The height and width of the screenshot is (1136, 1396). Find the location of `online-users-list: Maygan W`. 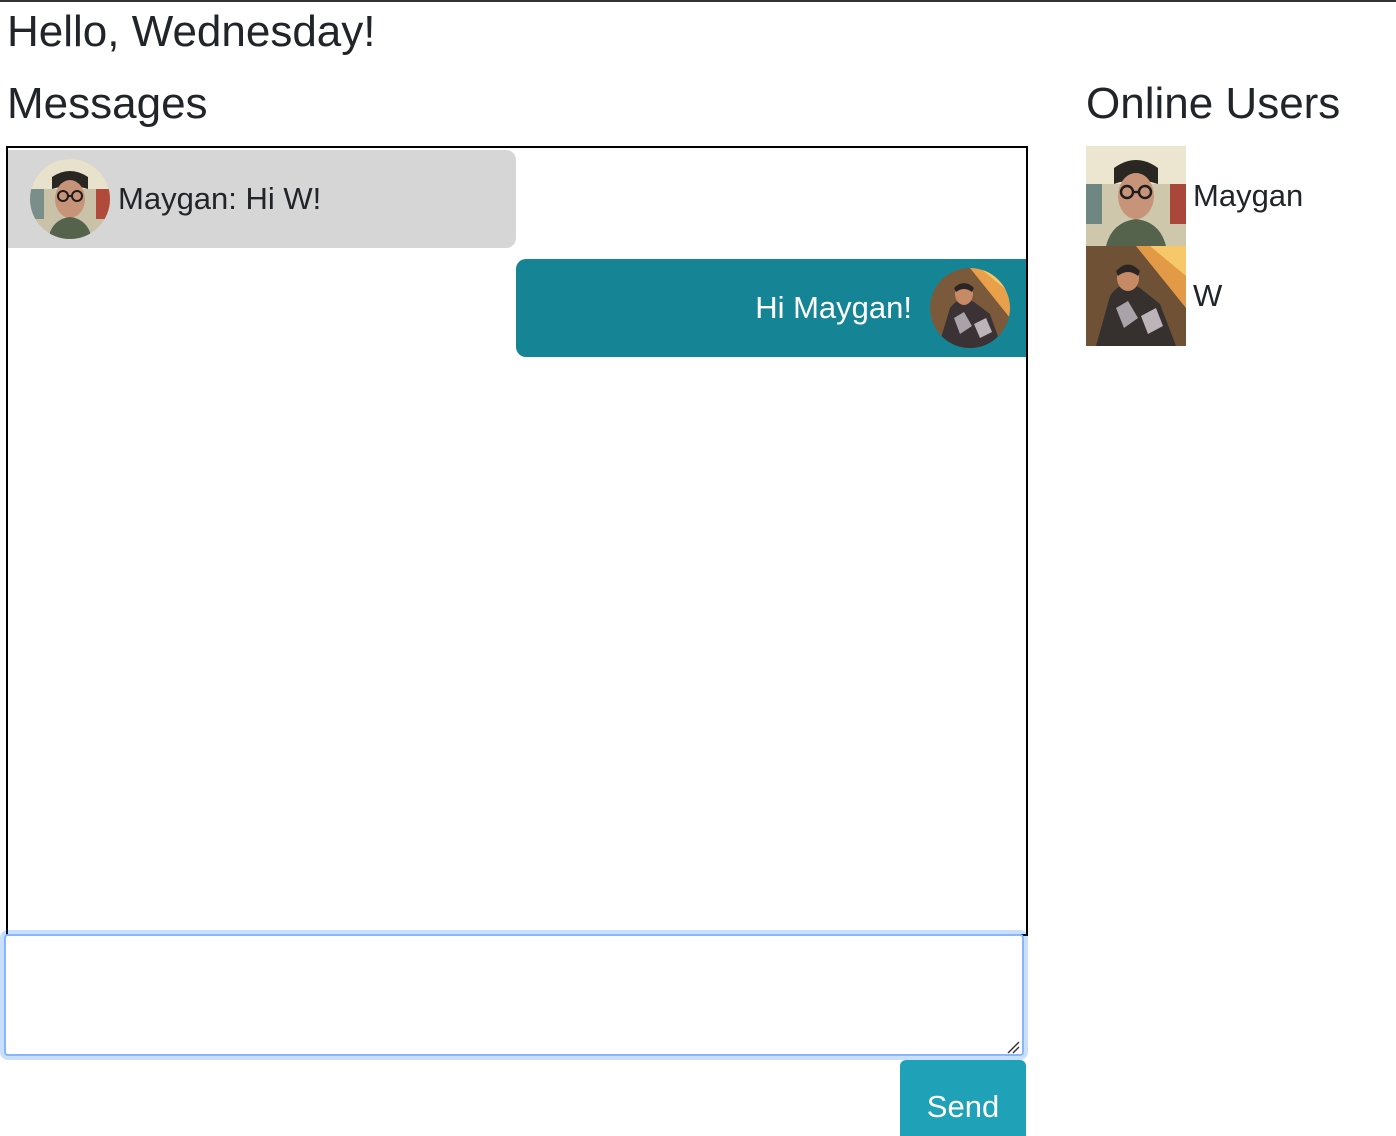

online-users-list: Maygan W is located at coordinates (1236, 246).